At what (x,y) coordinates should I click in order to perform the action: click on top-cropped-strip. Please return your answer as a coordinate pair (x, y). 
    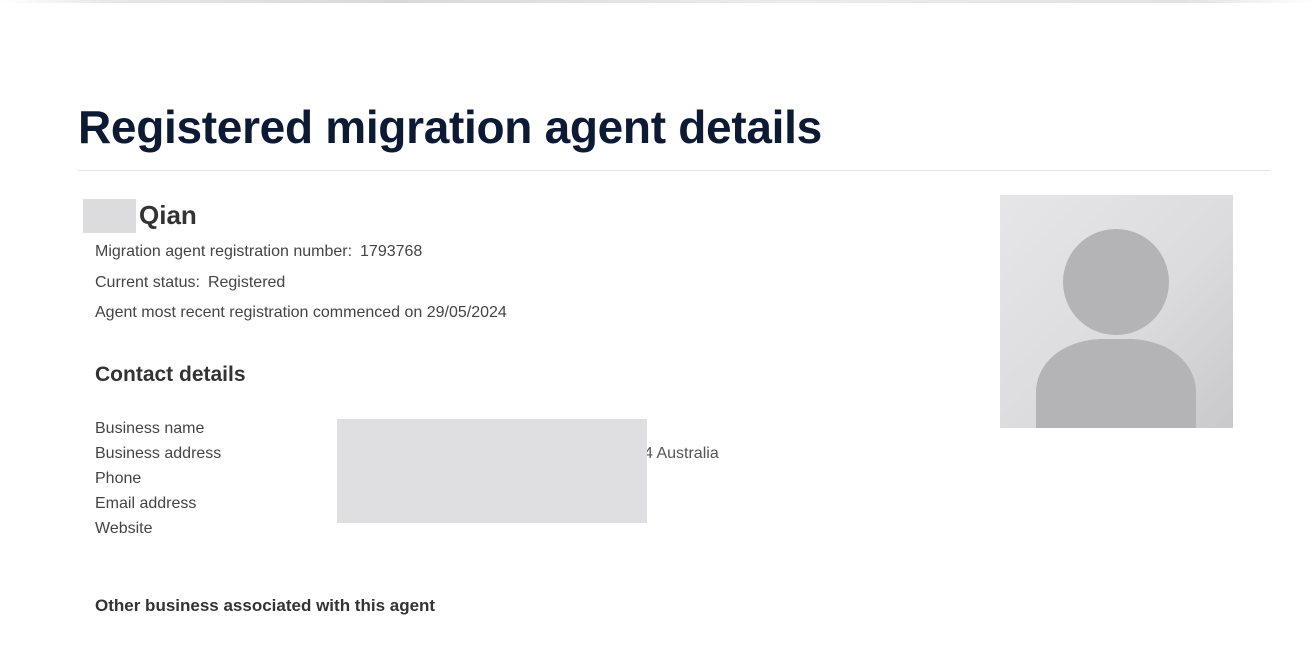
    Looking at the image, I should click on (657, 1).